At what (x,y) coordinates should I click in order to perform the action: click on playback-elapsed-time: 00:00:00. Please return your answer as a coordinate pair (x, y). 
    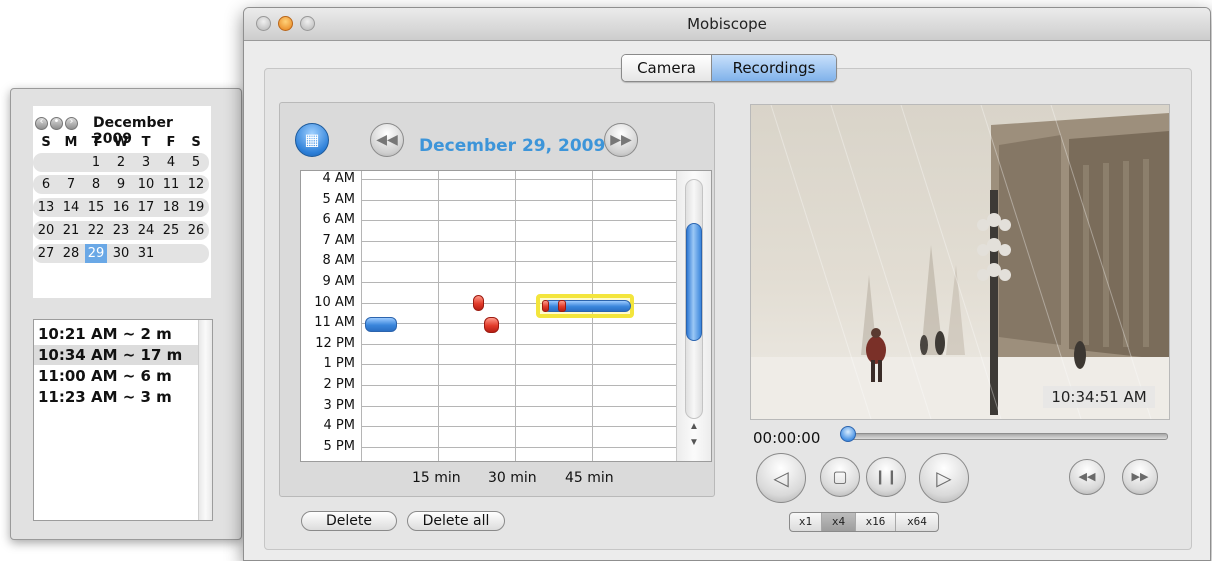
    Looking at the image, I should click on (787, 438).